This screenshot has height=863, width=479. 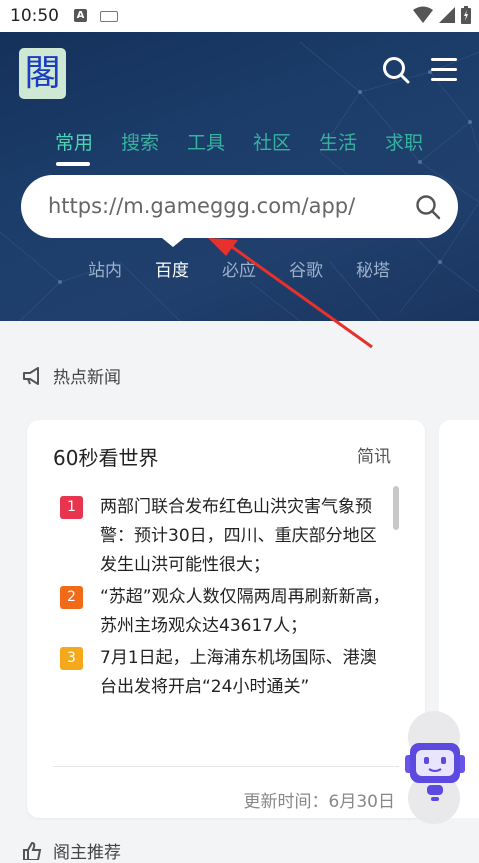 I want to click on active-tab-indicator, so click(x=73, y=164).